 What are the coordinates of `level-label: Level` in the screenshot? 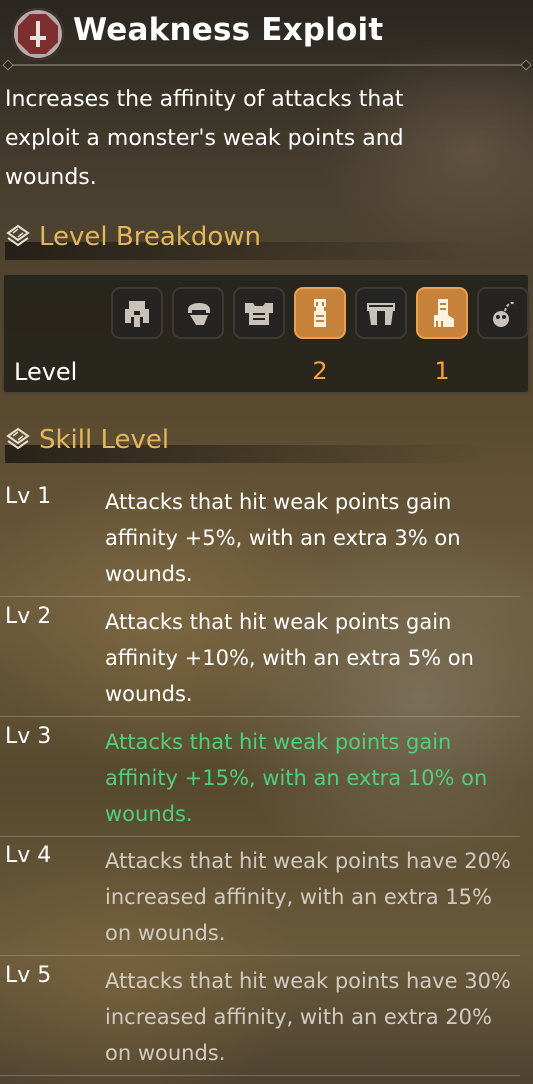 It's located at (46, 372).